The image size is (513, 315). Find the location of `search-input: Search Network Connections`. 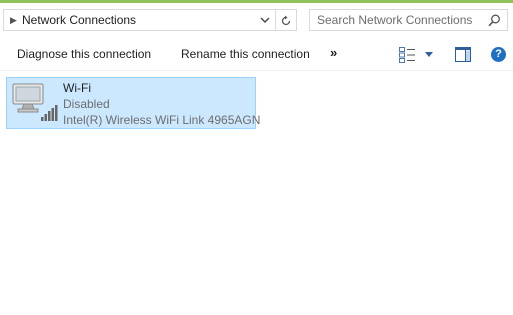

search-input: Search Network Connections is located at coordinates (394, 20).